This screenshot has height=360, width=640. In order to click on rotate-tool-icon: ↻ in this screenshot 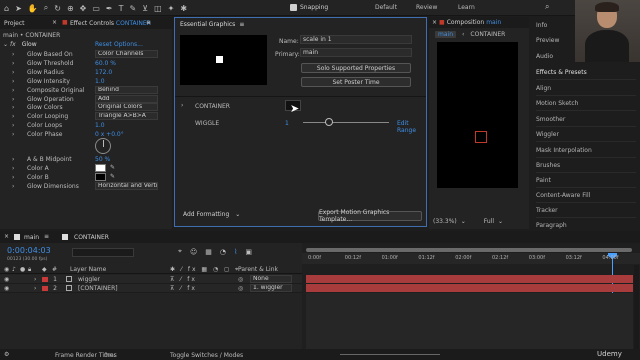, I will do `click(57, 8)`.